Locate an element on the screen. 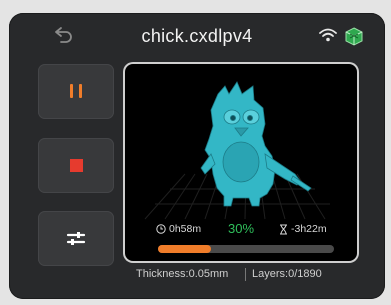 The image size is (391, 305). wifi-icon is located at coordinates (328, 35).